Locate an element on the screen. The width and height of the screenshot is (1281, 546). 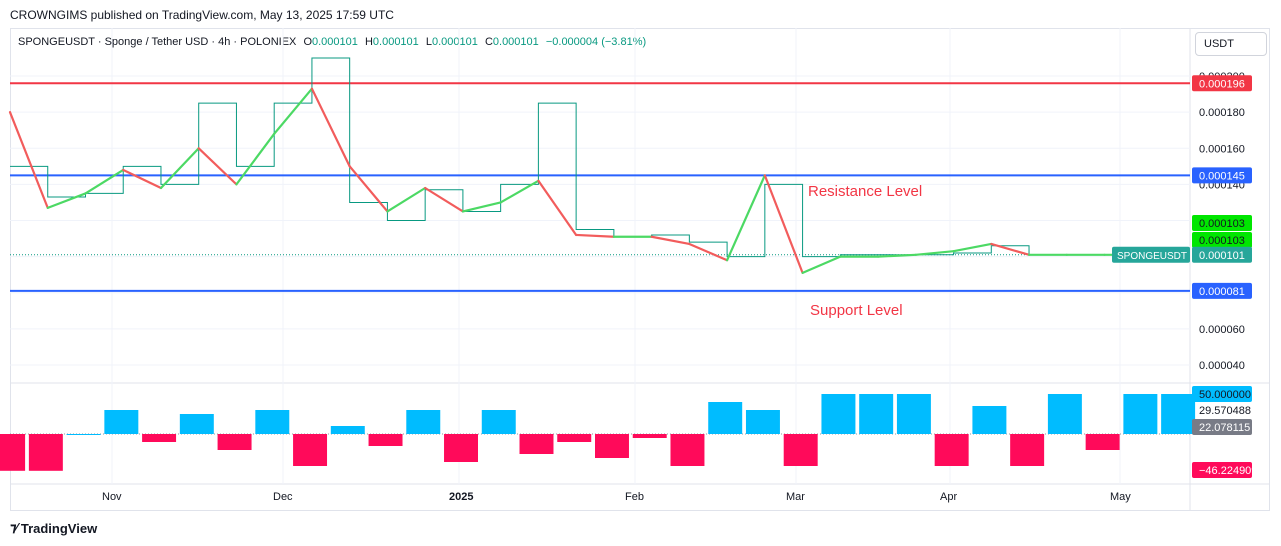
ma-badge-1: 0.000103 is located at coordinates (1222, 224).